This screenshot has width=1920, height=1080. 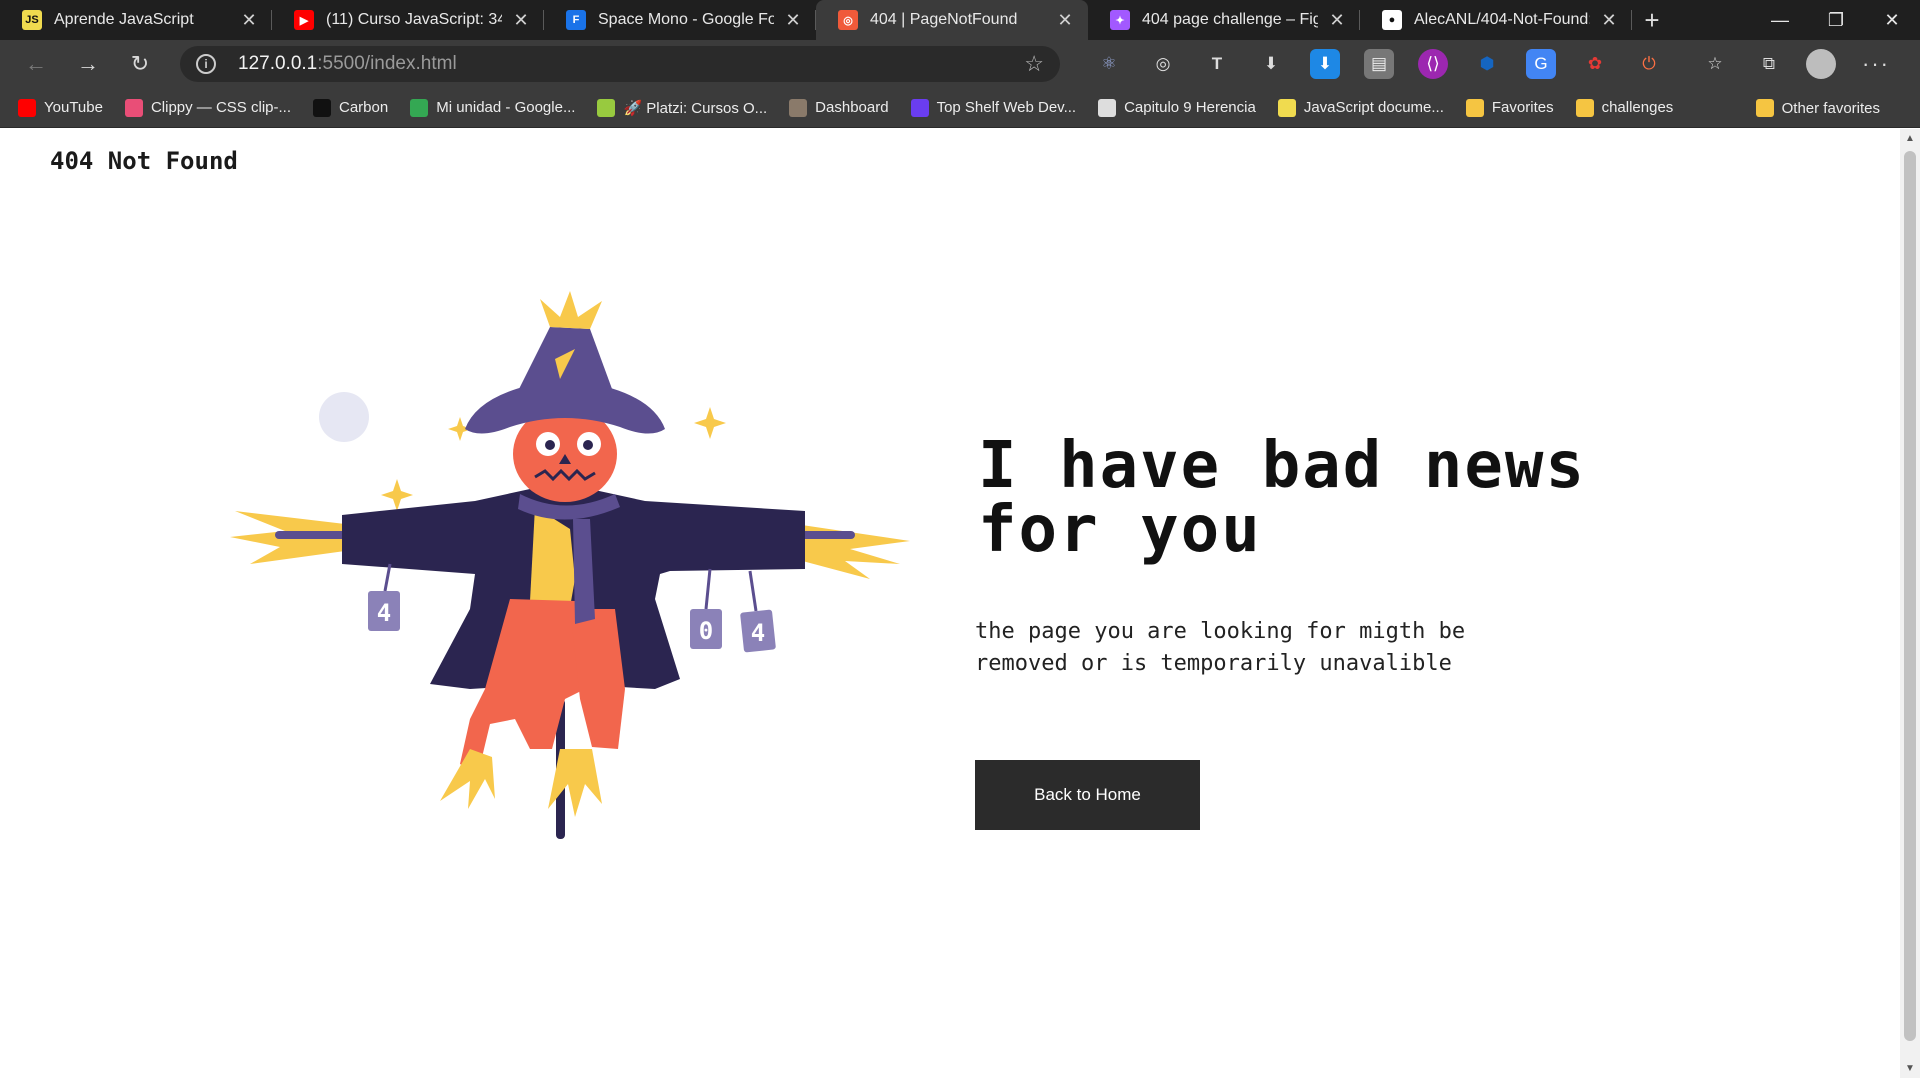 I want to click on browser-tab: JS Aprende JavaScript ✕, so click(x=136, y=20).